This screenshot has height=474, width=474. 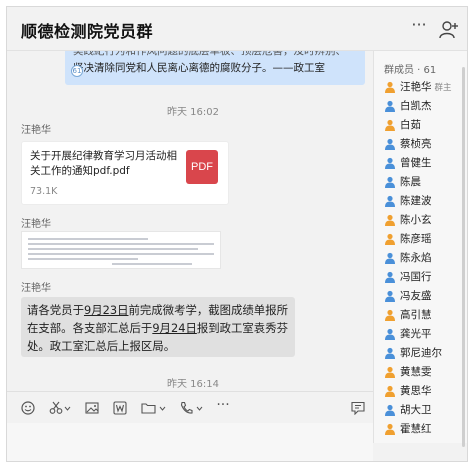 I want to click on member-role-badge: 群主, so click(x=443, y=88).